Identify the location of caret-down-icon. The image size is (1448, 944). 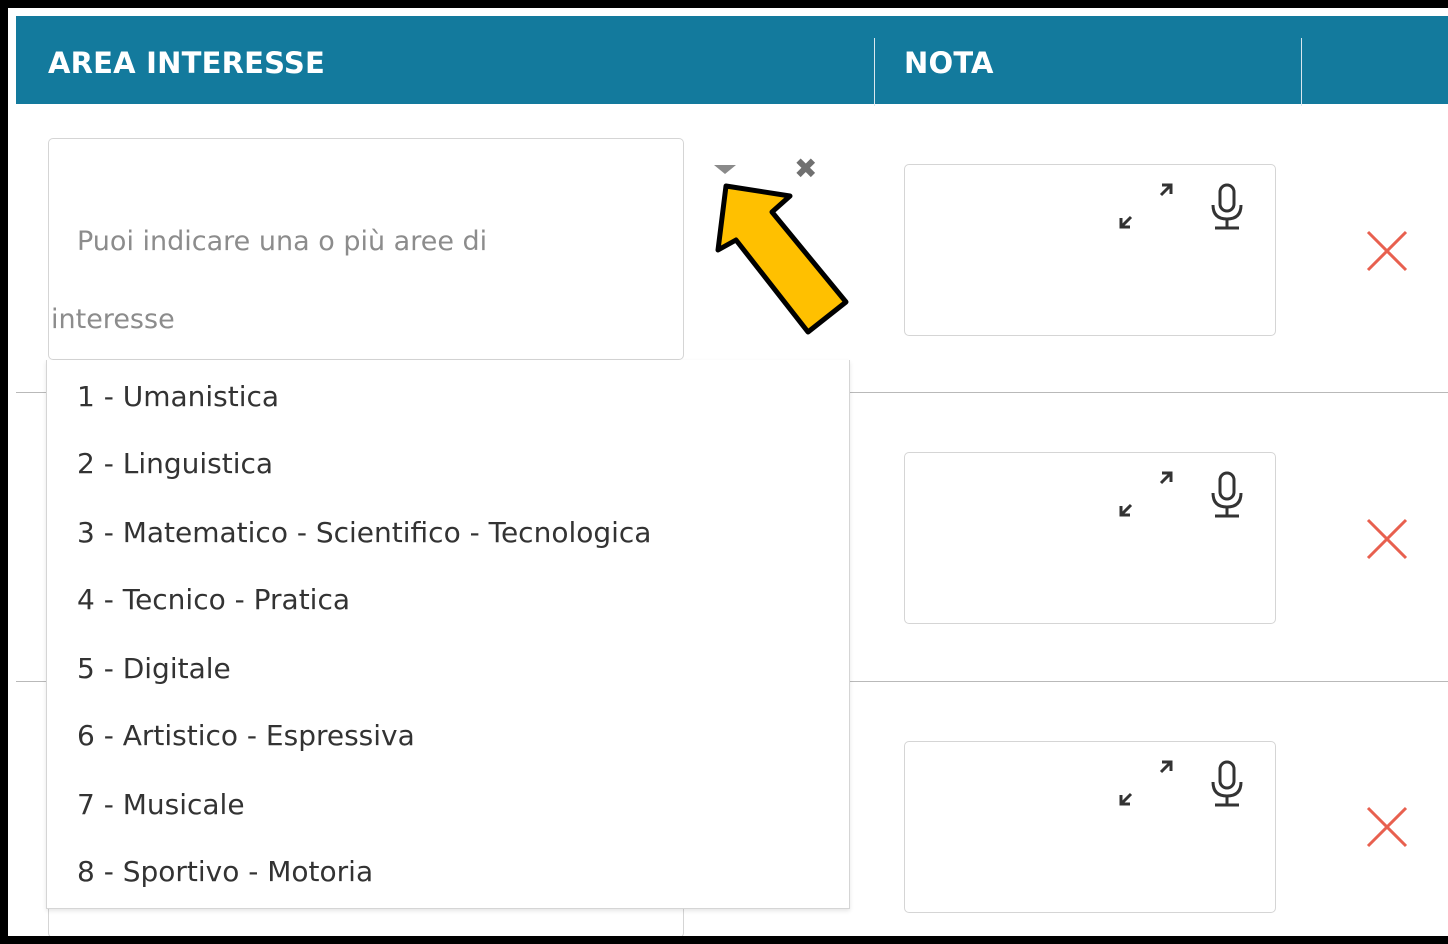
(725, 169).